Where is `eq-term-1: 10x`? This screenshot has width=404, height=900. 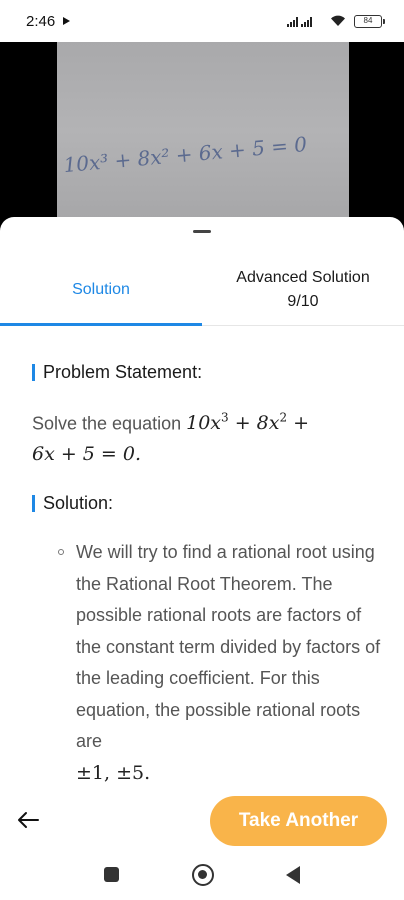 eq-term-1: 10x is located at coordinates (204, 423).